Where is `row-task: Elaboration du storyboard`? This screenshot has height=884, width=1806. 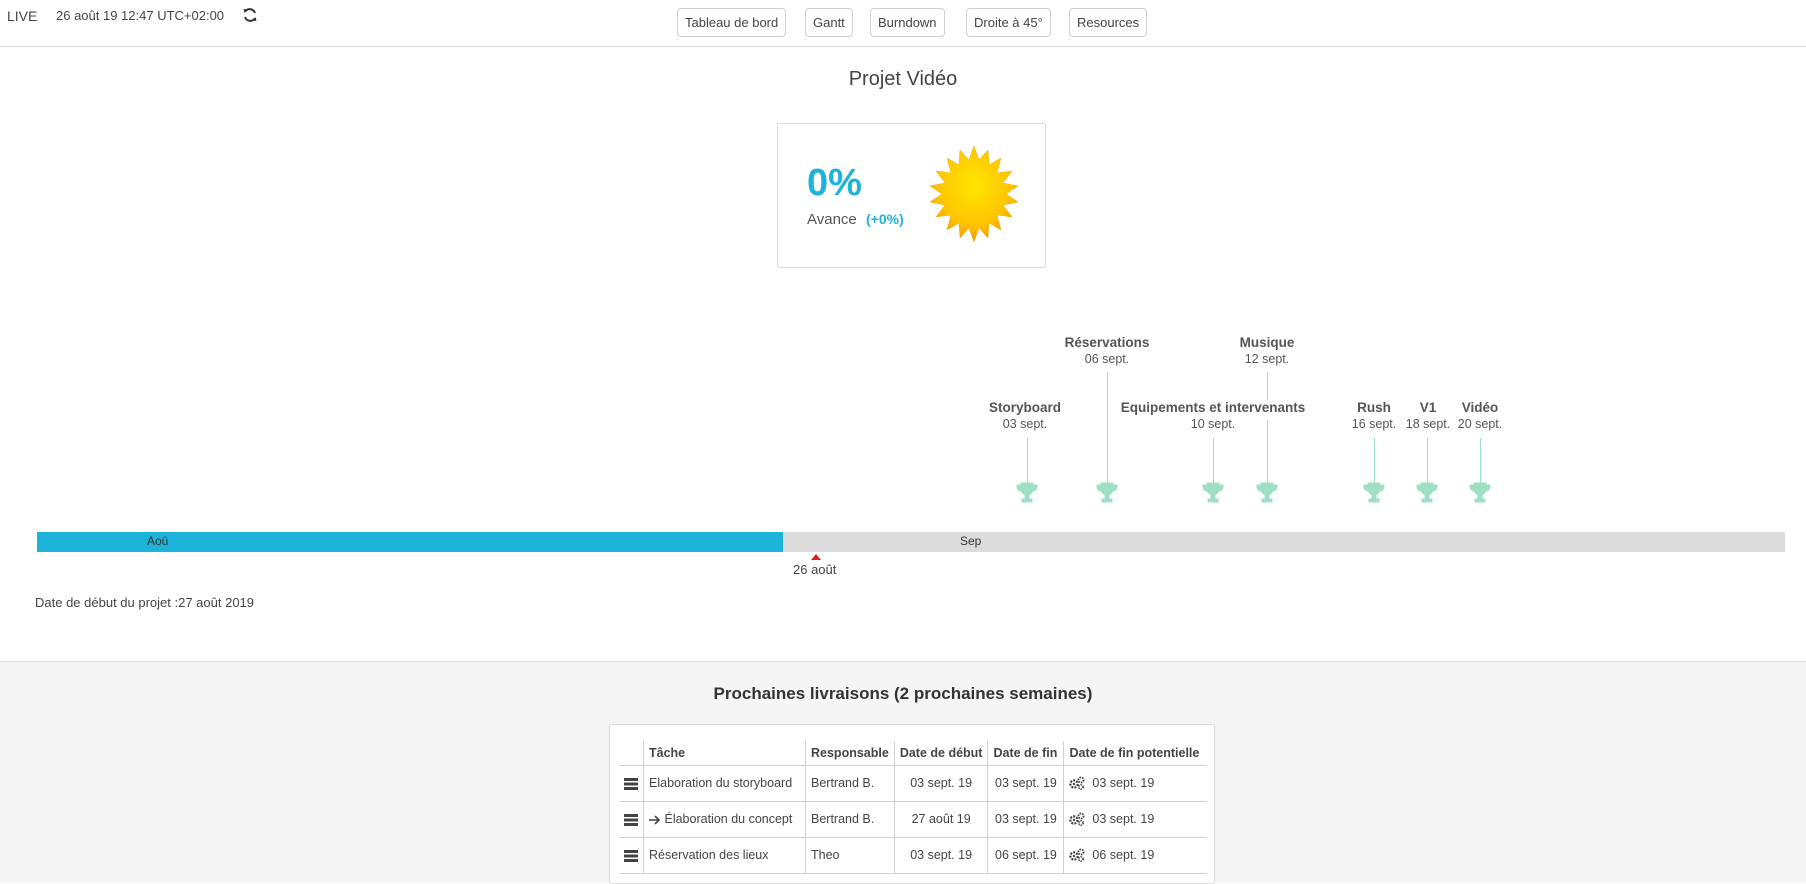 row-task: Elaboration du storyboard is located at coordinates (724, 783).